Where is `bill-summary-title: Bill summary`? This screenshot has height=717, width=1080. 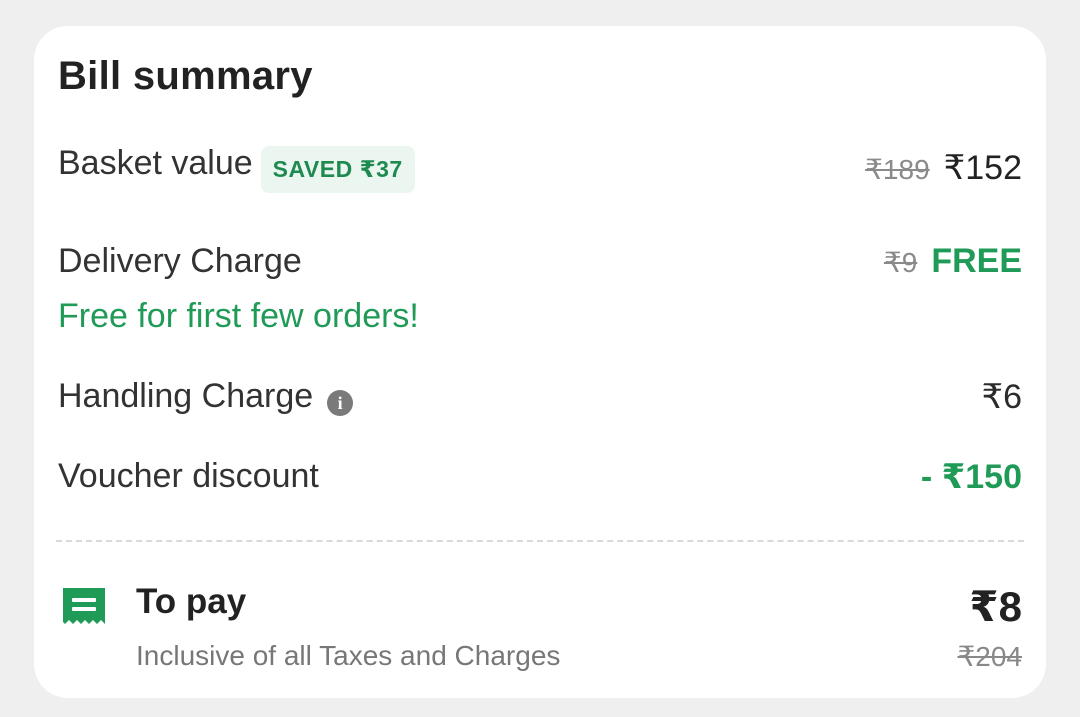
bill-summary-title: Bill summary is located at coordinates (185, 76).